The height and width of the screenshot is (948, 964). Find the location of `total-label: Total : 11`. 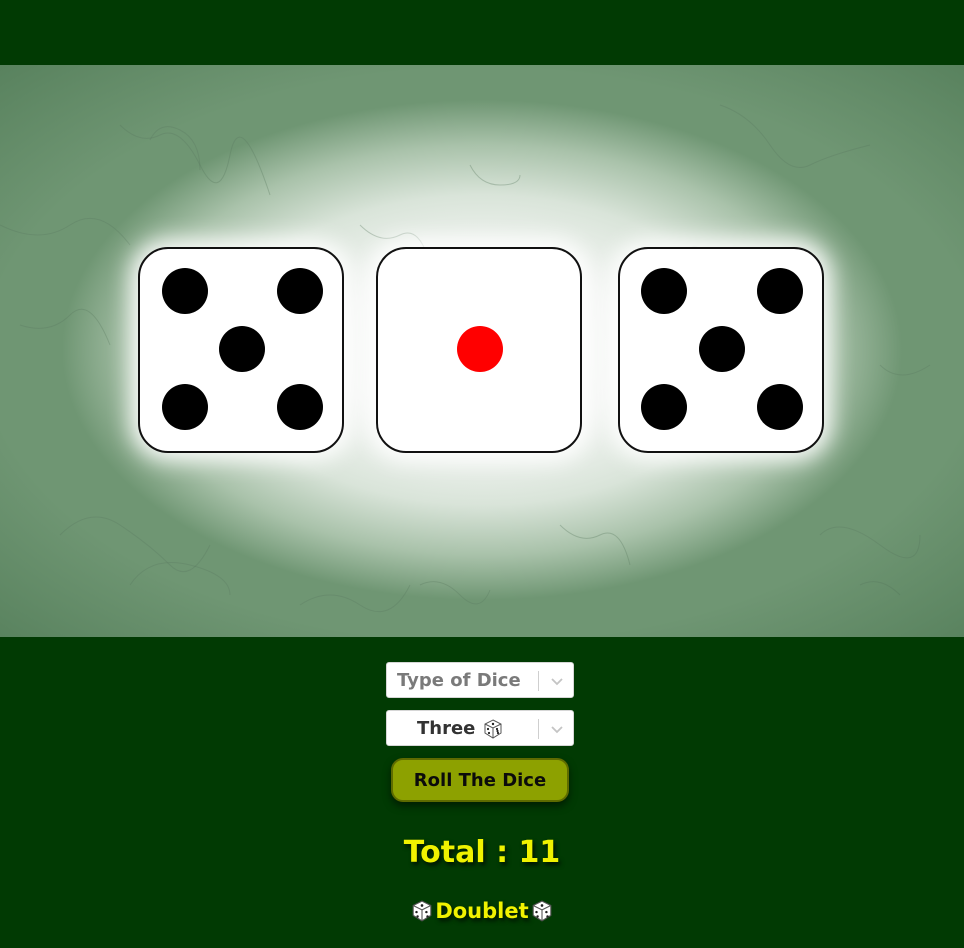

total-label: Total : 11 is located at coordinates (482, 852).